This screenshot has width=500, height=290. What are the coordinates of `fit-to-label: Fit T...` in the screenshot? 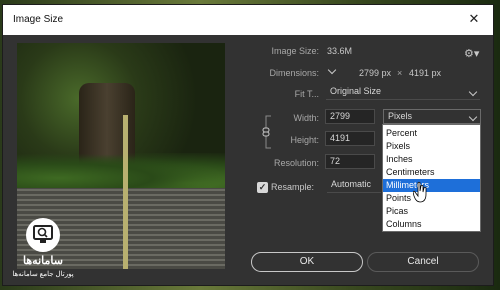 It's located at (306, 94).